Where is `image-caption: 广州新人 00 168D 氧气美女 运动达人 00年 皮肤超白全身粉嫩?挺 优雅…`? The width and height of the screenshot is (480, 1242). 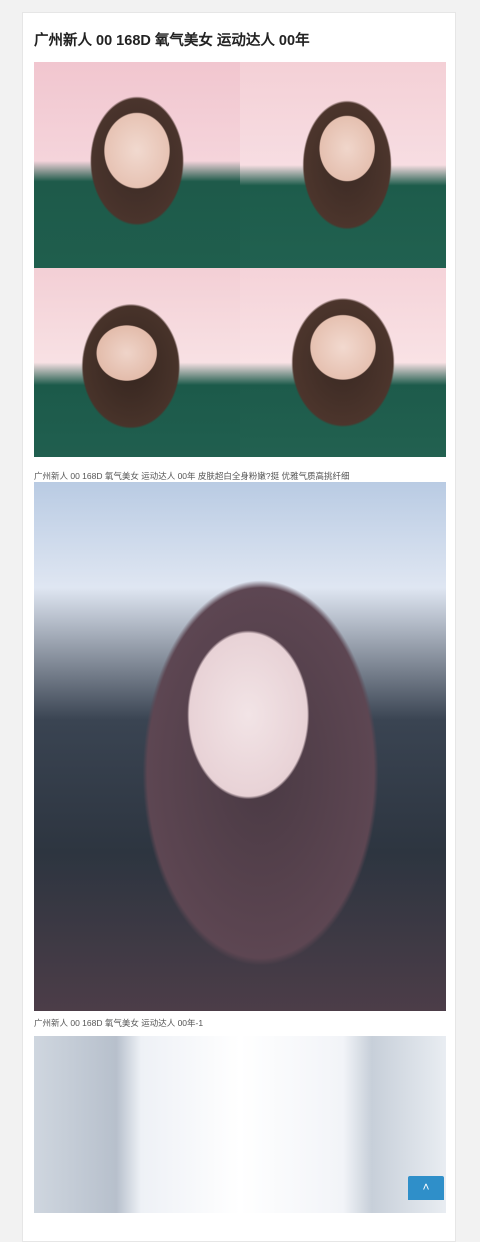
image-caption: 广州新人 00 168D 氧气美女 运动达人 00年 皮肤超白全身粉嫩?挺 优雅… is located at coordinates (192, 476).